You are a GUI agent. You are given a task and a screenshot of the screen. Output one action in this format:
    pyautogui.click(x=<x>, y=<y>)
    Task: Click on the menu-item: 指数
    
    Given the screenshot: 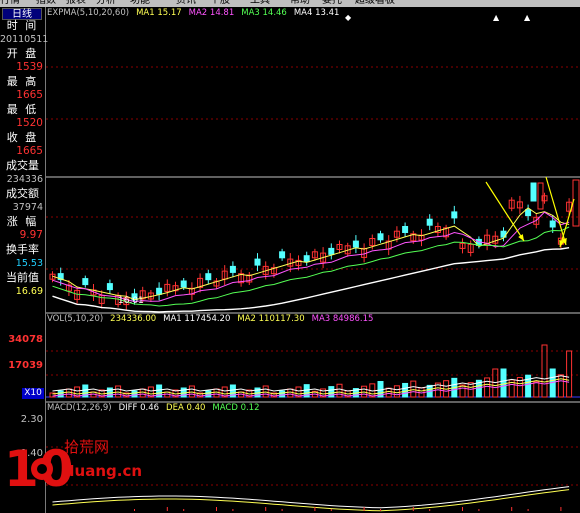 What is the action you would take?
    pyautogui.click(x=46, y=3)
    